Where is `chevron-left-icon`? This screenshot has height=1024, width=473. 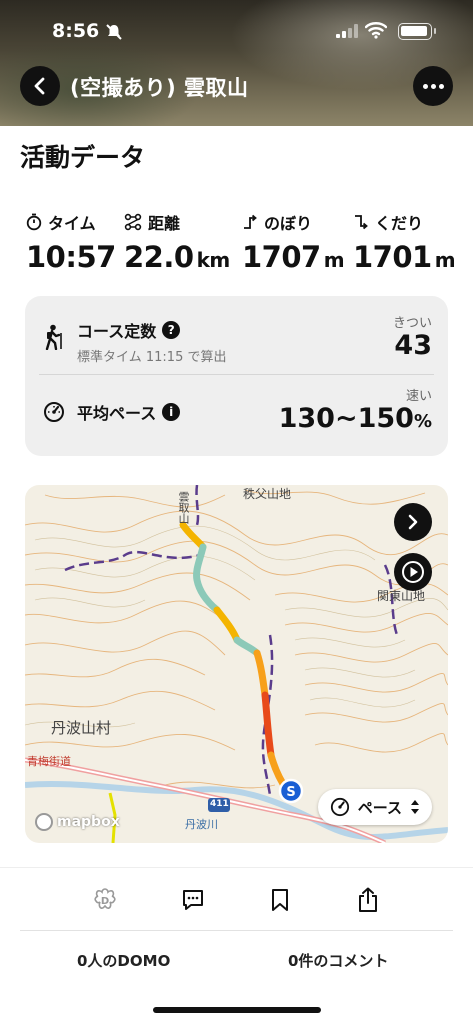 chevron-left-icon is located at coordinates (39, 86).